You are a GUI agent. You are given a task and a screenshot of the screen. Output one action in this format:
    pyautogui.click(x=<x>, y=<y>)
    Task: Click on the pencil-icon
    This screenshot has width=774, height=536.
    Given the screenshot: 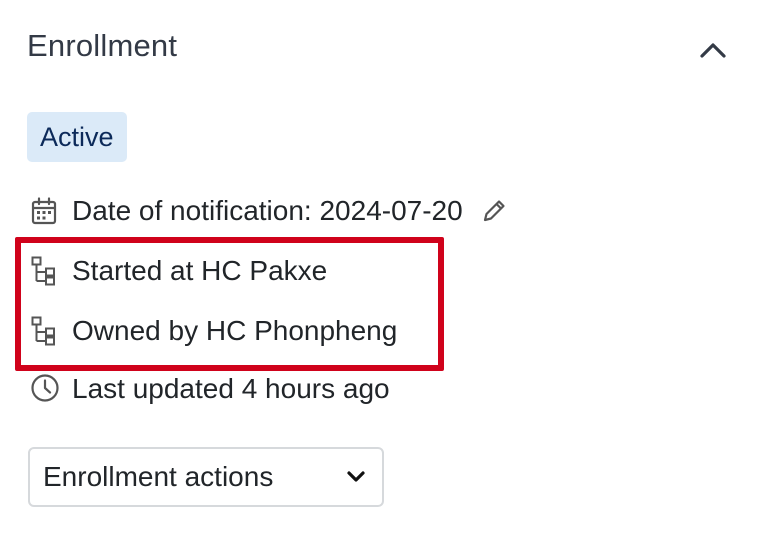 What is the action you would take?
    pyautogui.click(x=494, y=211)
    